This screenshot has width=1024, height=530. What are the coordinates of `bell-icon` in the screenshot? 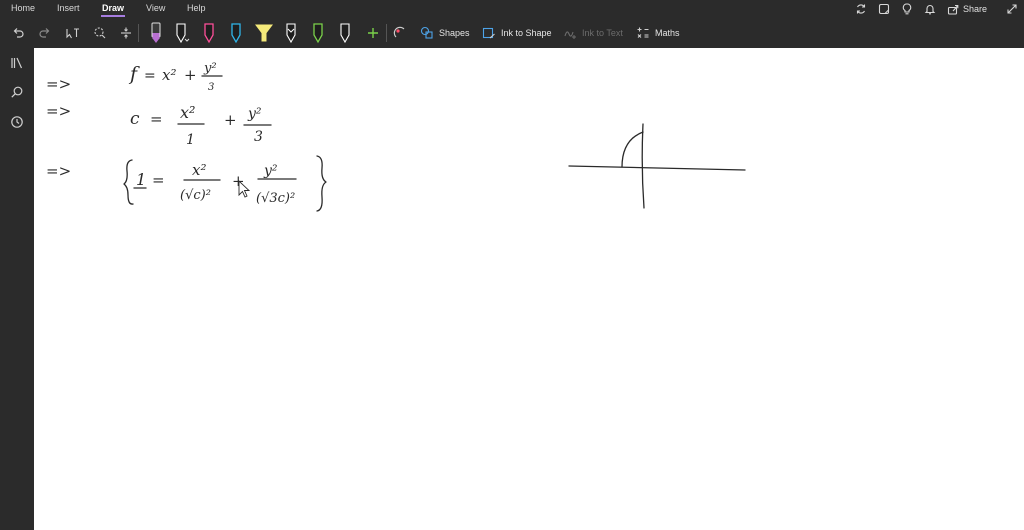 It's located at (930, 9).